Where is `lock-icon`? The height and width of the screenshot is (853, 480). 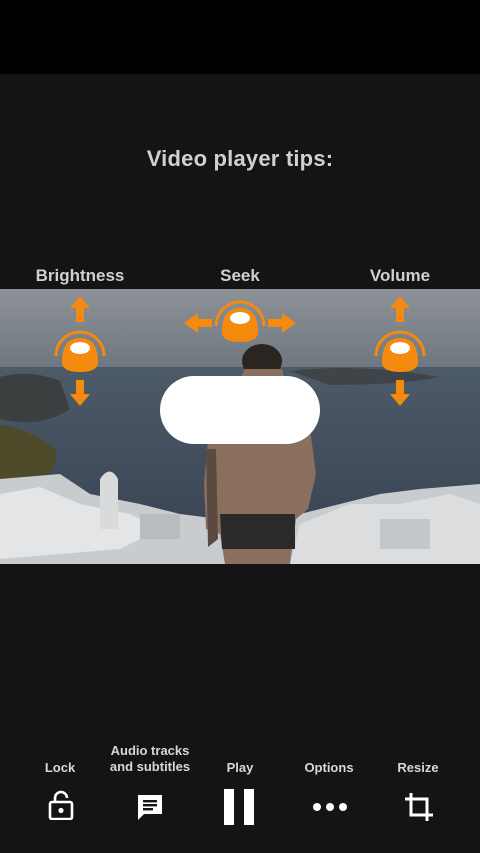 lock-icon is located at coordinates (61, 805).